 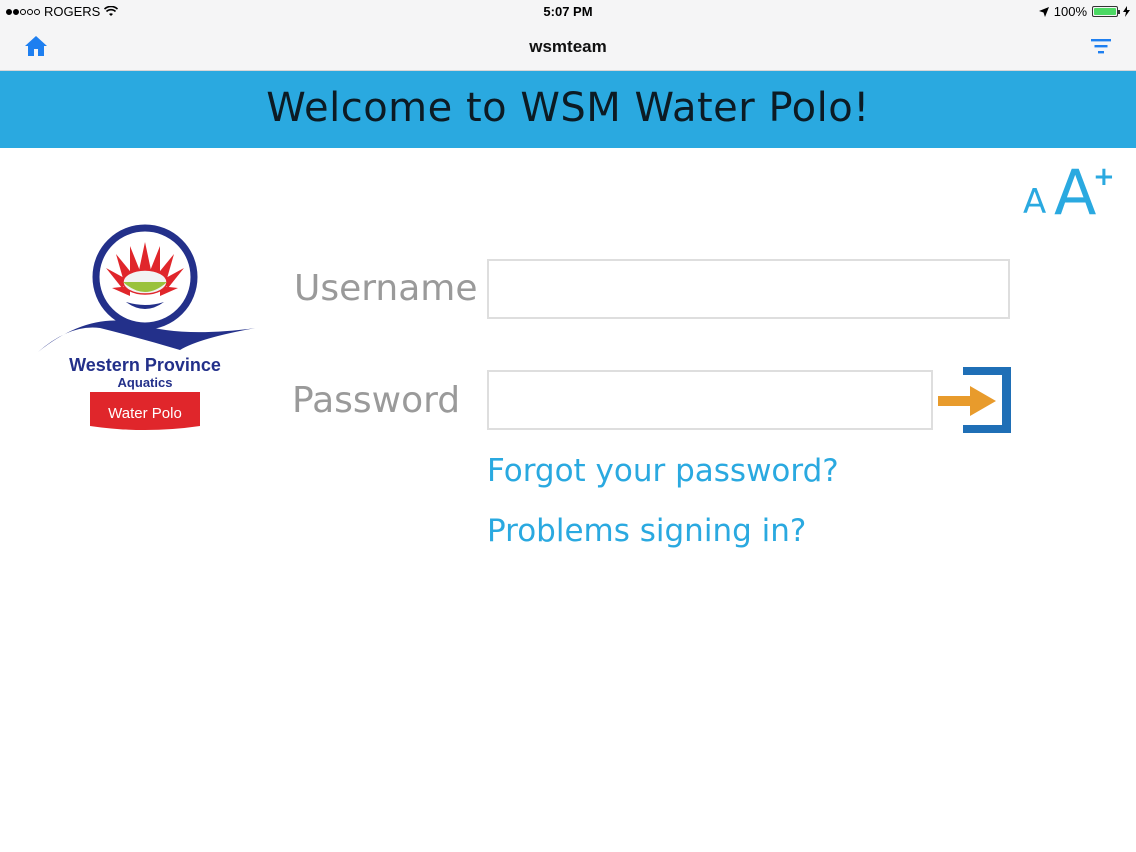 What do you see at coordinates (646, 531) in the screenshot?
I see `problems-signing-in-link: Problems signing in?` at bounding box center [646, 531].